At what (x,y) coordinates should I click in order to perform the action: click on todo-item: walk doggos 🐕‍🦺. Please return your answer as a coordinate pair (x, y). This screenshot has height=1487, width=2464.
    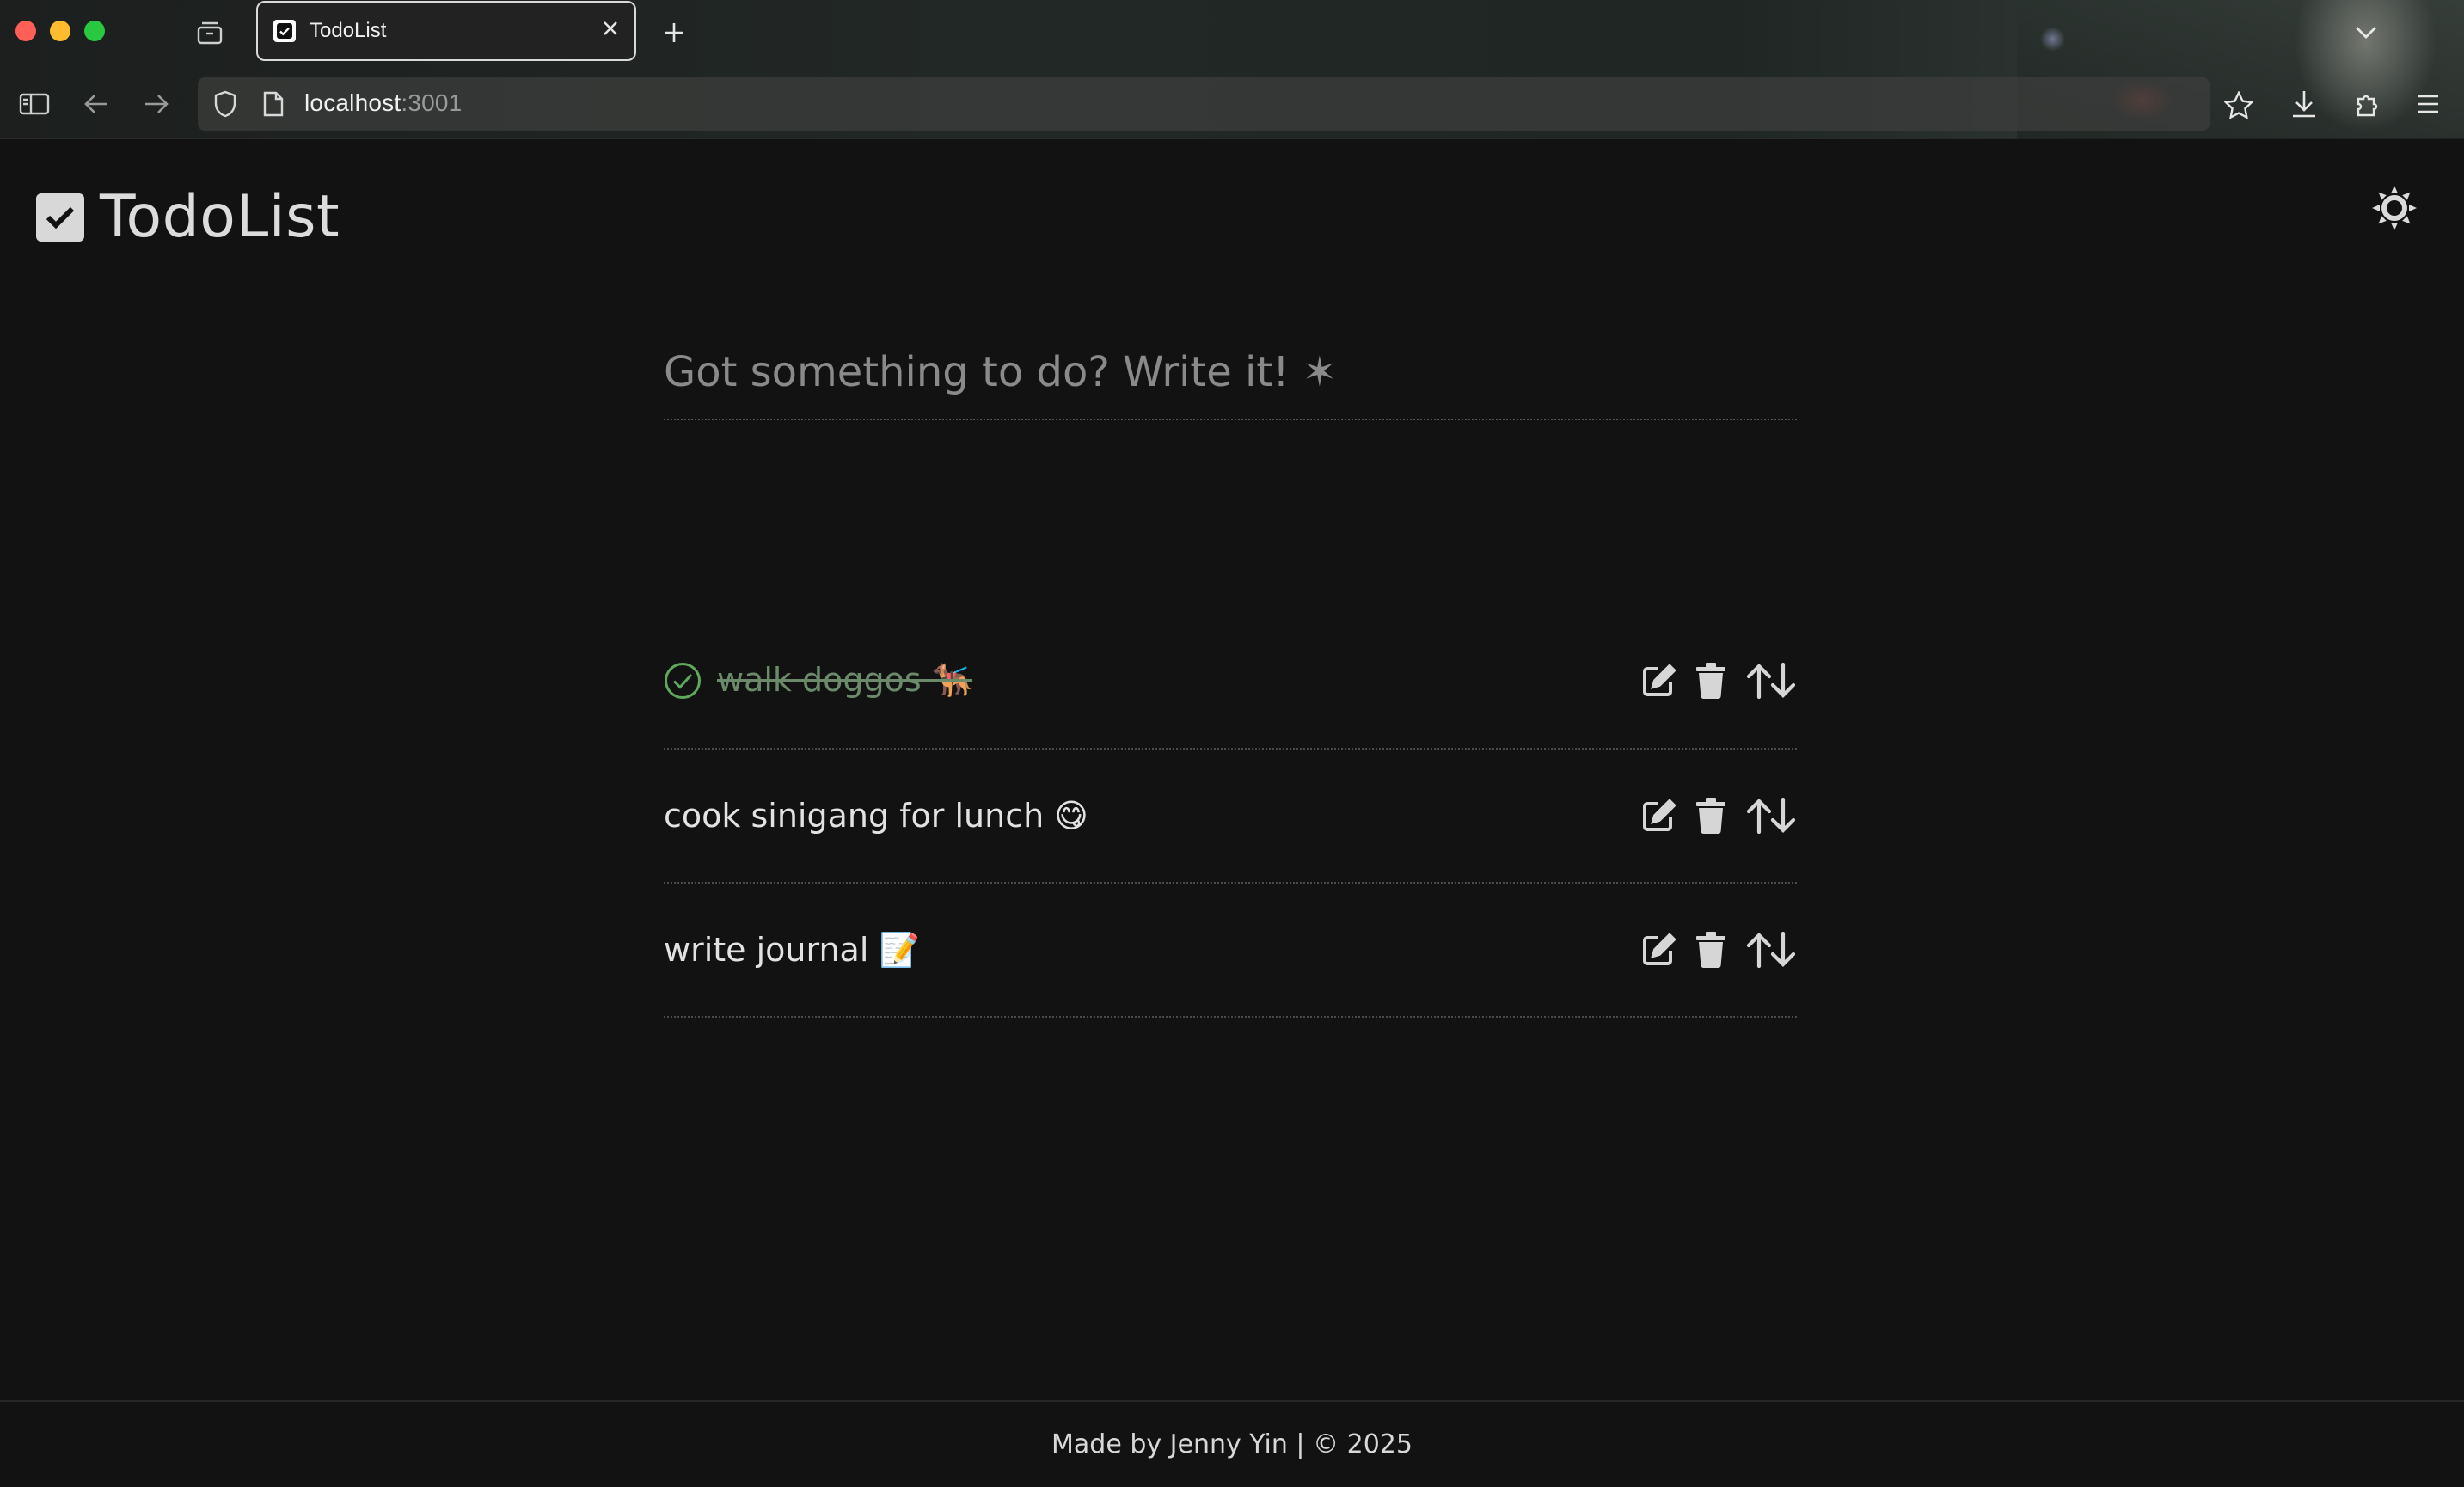
    Looking at the image, I should click on (1230, 681).